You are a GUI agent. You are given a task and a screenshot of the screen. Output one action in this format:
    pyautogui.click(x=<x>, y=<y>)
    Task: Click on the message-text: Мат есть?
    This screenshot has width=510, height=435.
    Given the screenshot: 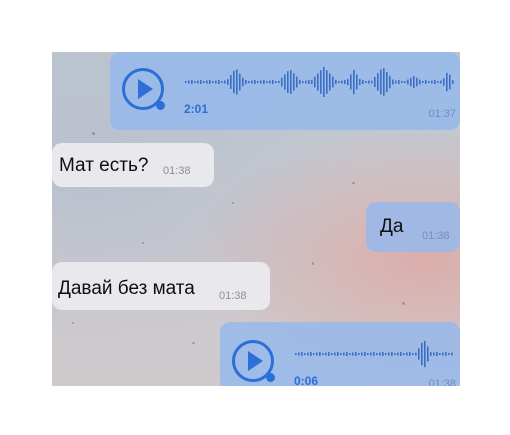 What is the action you would take?
    pyautogui.click(x=104, y=165)
    